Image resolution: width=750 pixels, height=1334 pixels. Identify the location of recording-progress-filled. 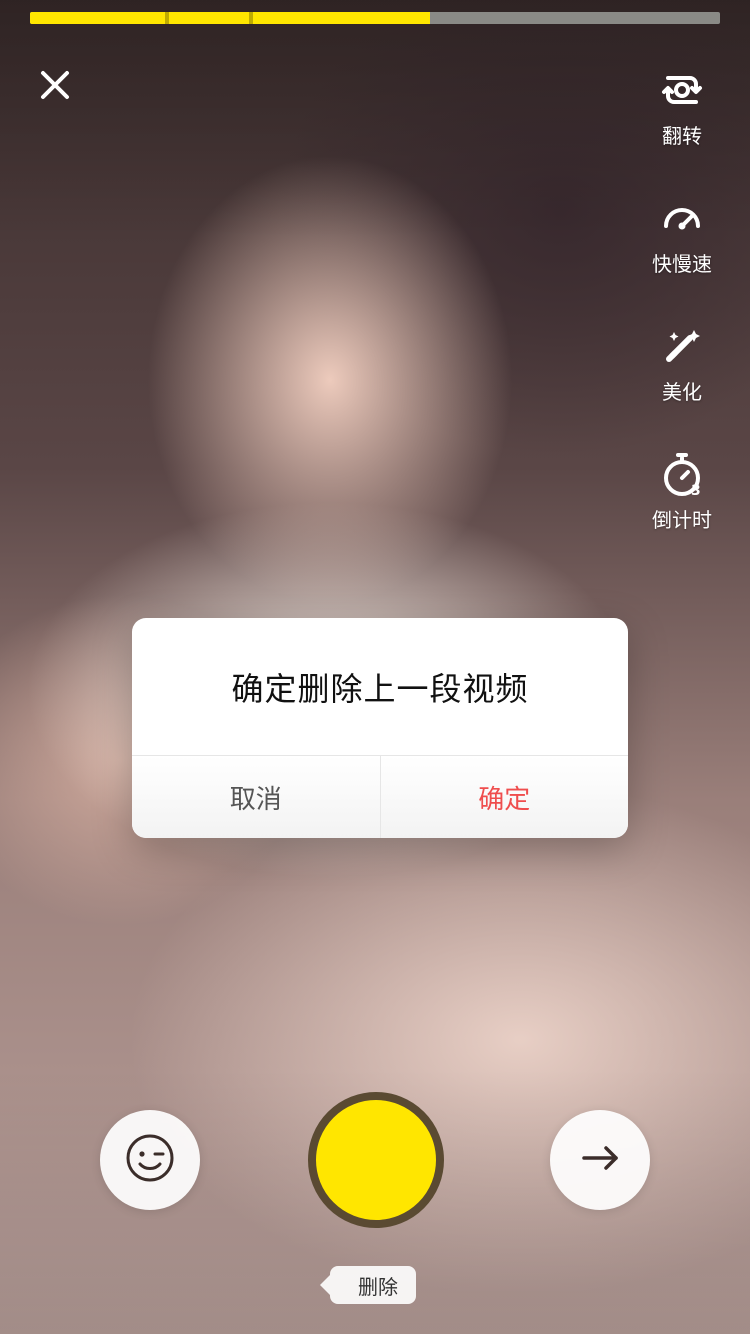
(230, 18).